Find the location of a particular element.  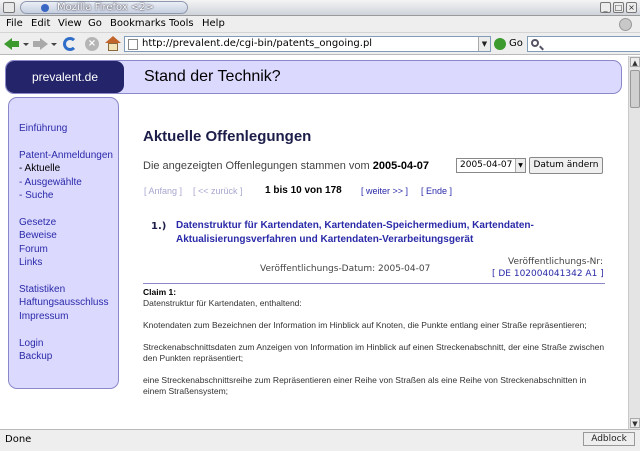

home-icon is located at coordinates (113, 44).